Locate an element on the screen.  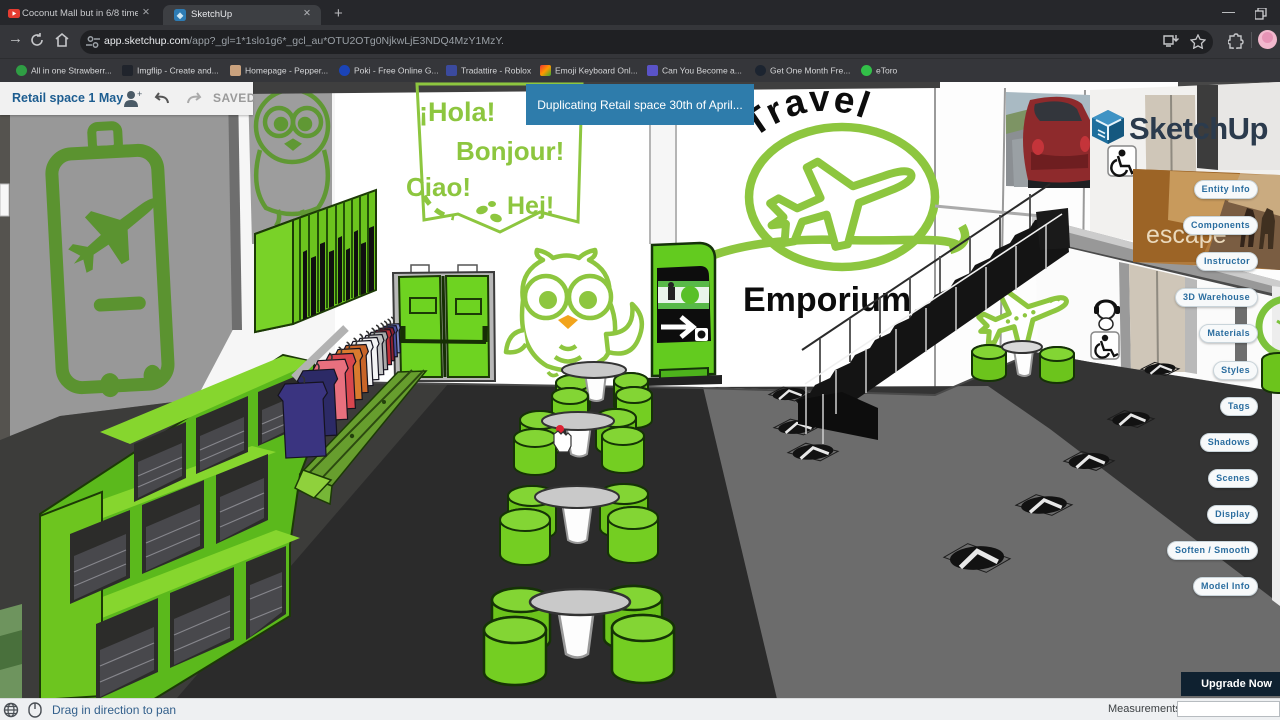
svg-text: Ciao! is located at coordinates (438, 187).